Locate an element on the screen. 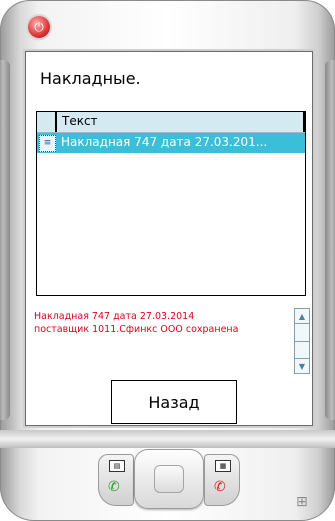 Image resolution: width=335 pixels, height=521 pixels. softkey-right-icon: ▦ is located at coordinates (223, 466).